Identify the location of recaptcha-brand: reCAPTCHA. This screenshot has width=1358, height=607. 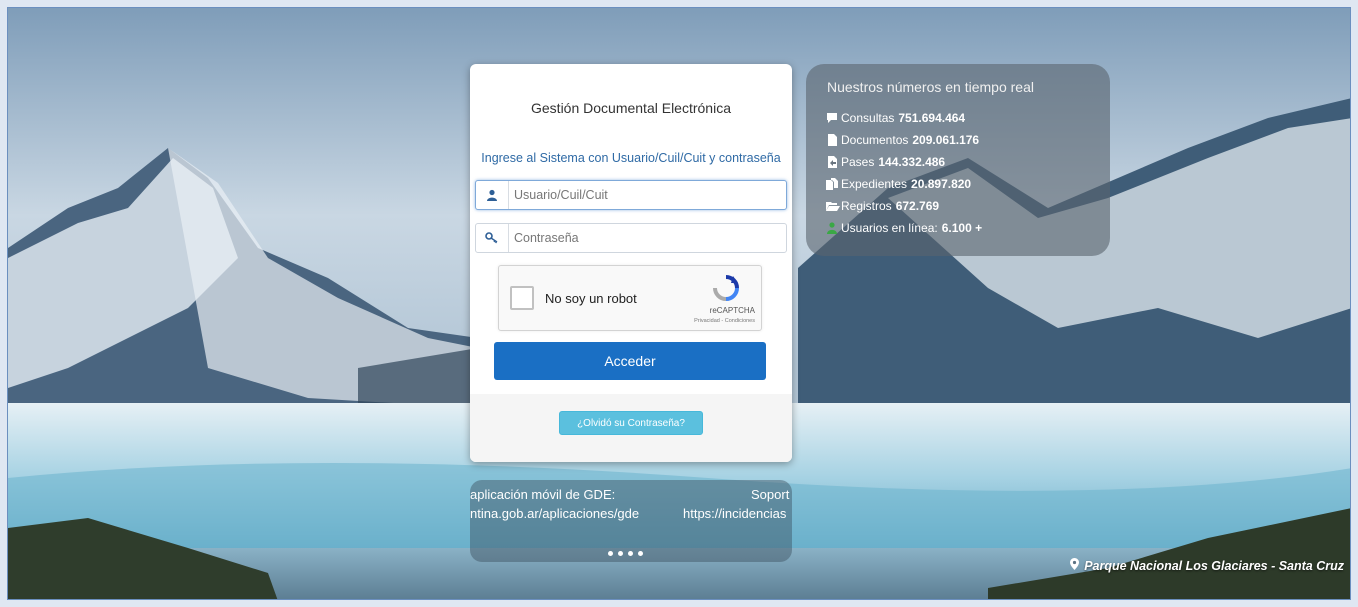
(732, 310).